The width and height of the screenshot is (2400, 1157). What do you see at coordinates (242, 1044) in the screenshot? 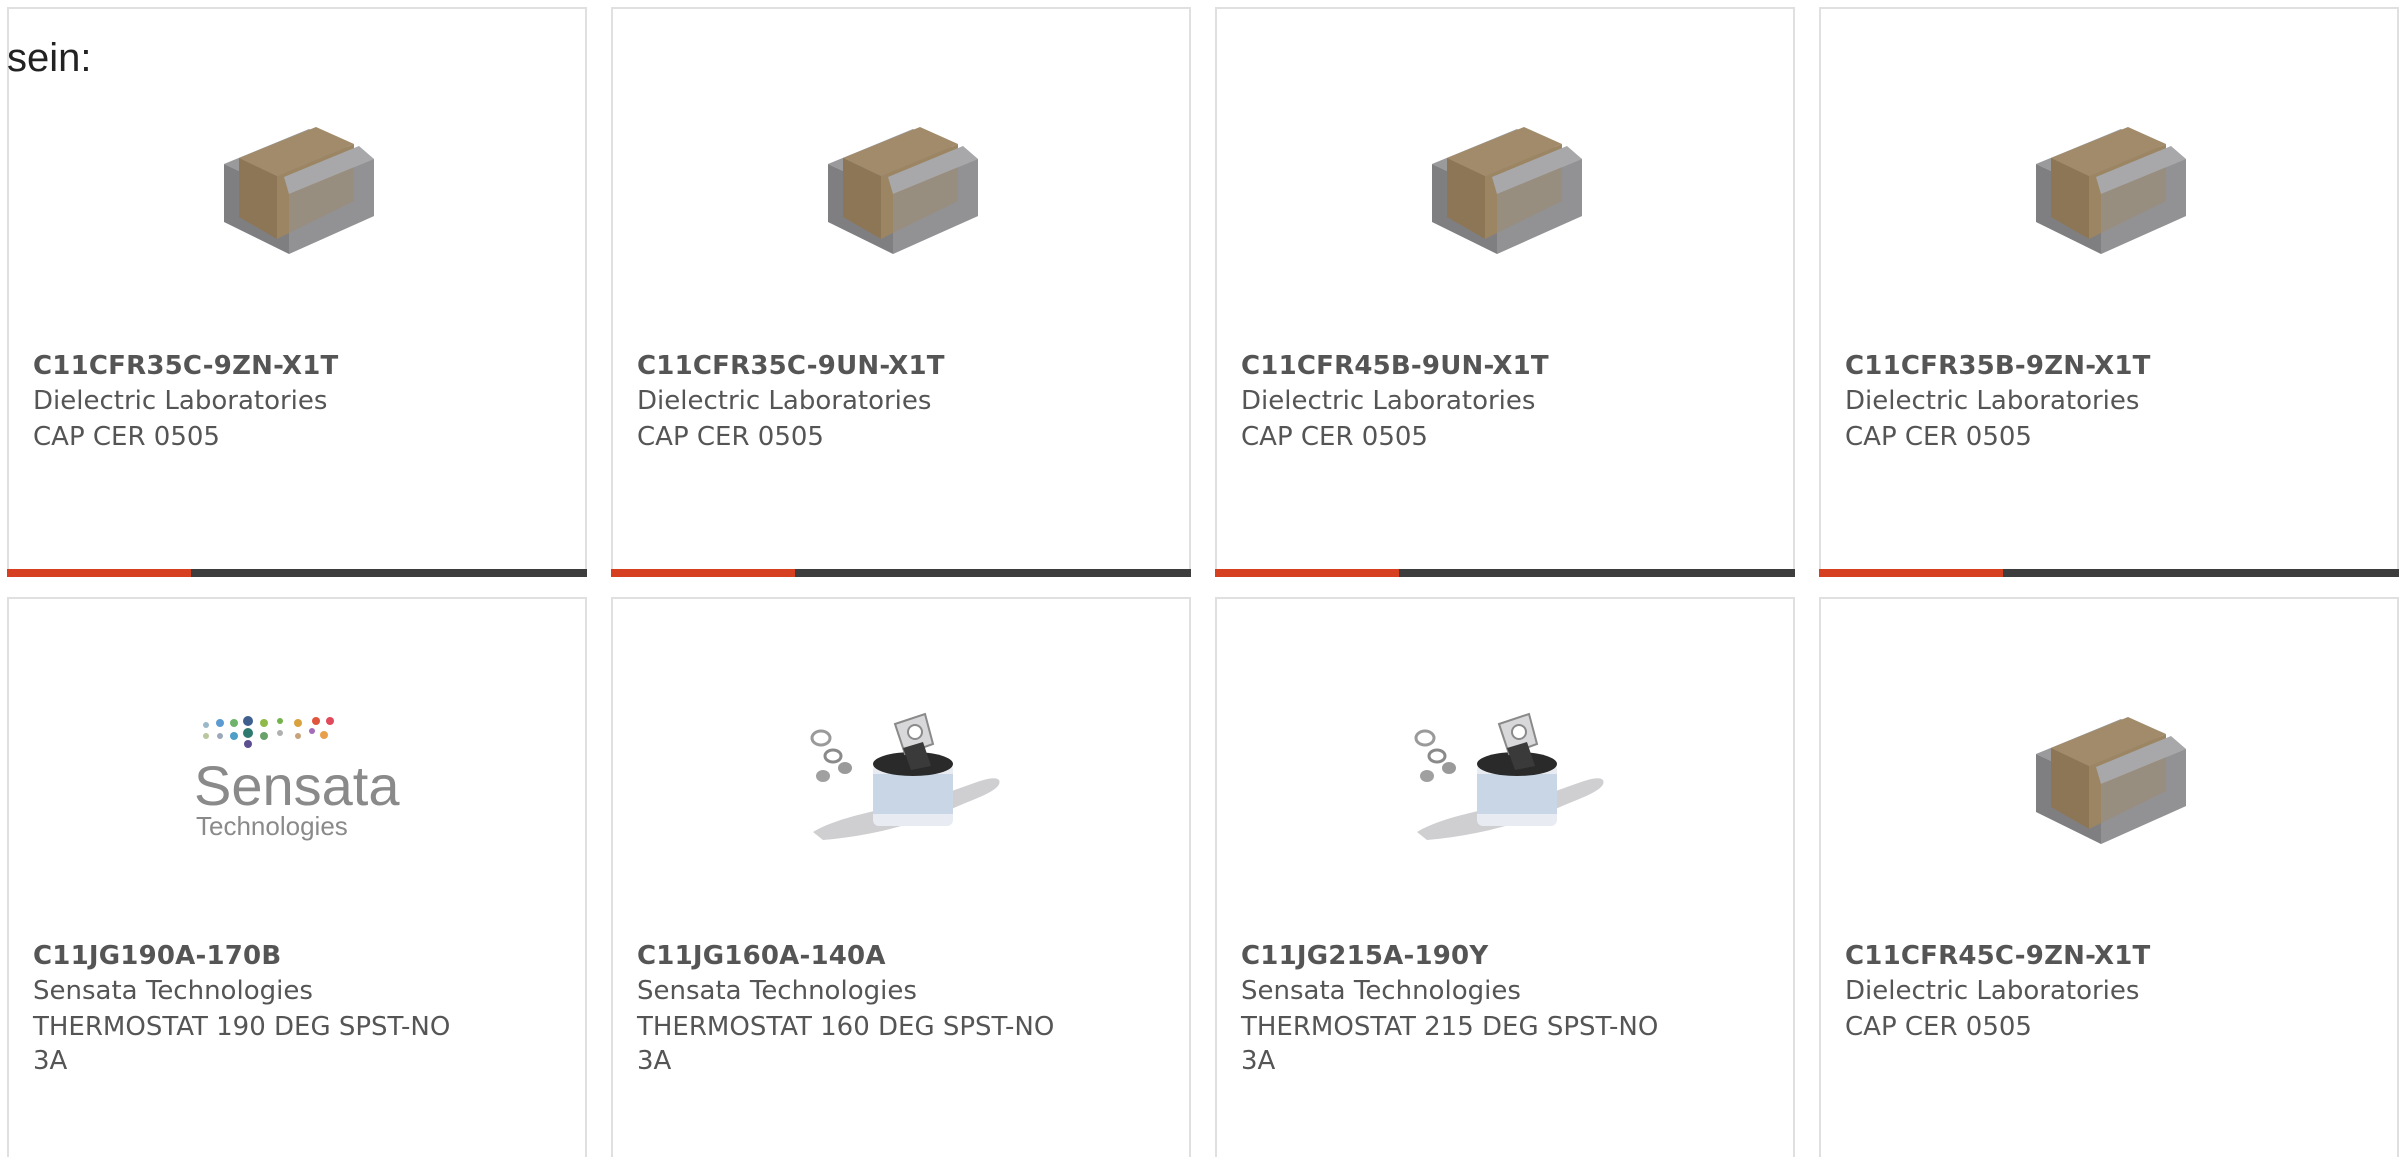
I see `product-description: THERMOSTAT 190 DEG SPST-NO 3A` at bounding box center [242, 1044].